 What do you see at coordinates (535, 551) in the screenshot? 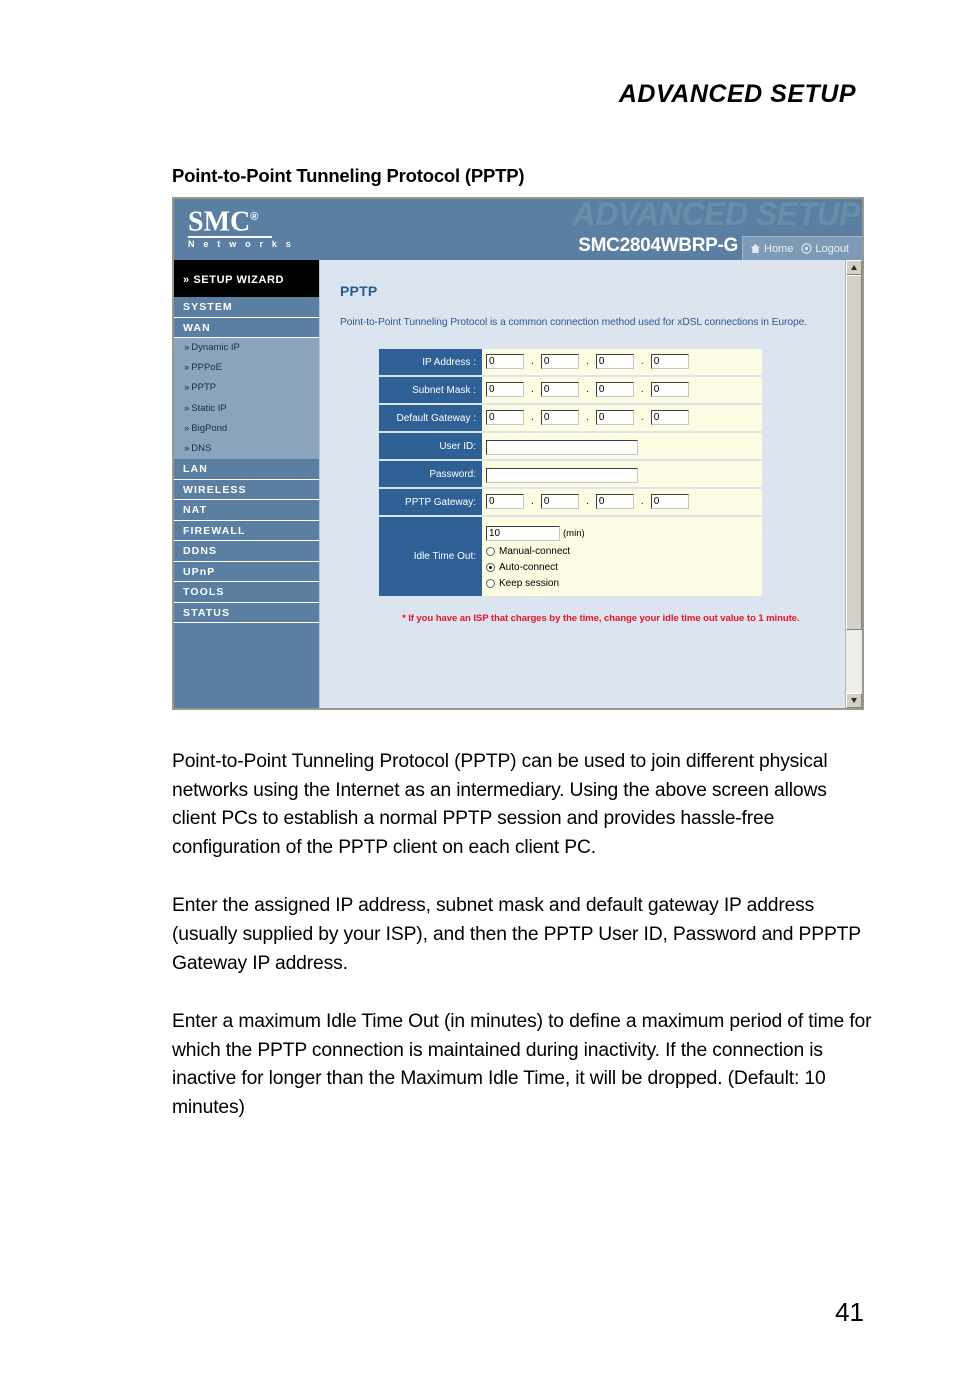
I see `radio-label: Manual-connect` at bounding box center [535, 551].